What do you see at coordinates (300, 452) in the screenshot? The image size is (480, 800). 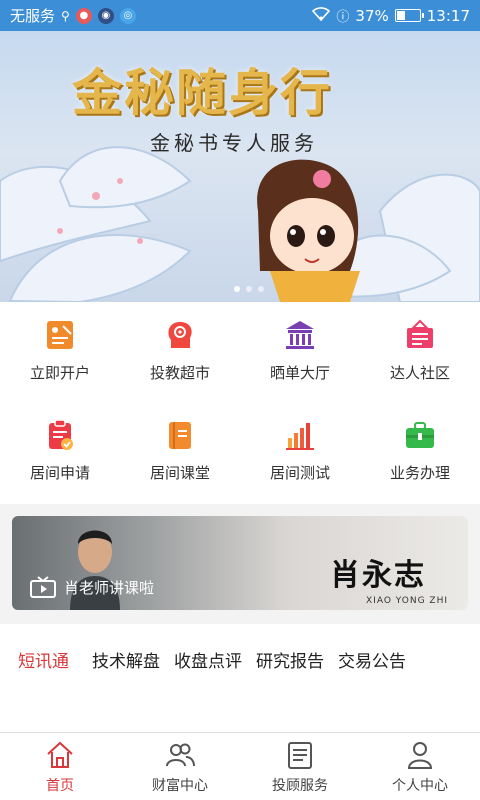 I see `grid-item-test: 居间测试` at bounding box center [300, 452].